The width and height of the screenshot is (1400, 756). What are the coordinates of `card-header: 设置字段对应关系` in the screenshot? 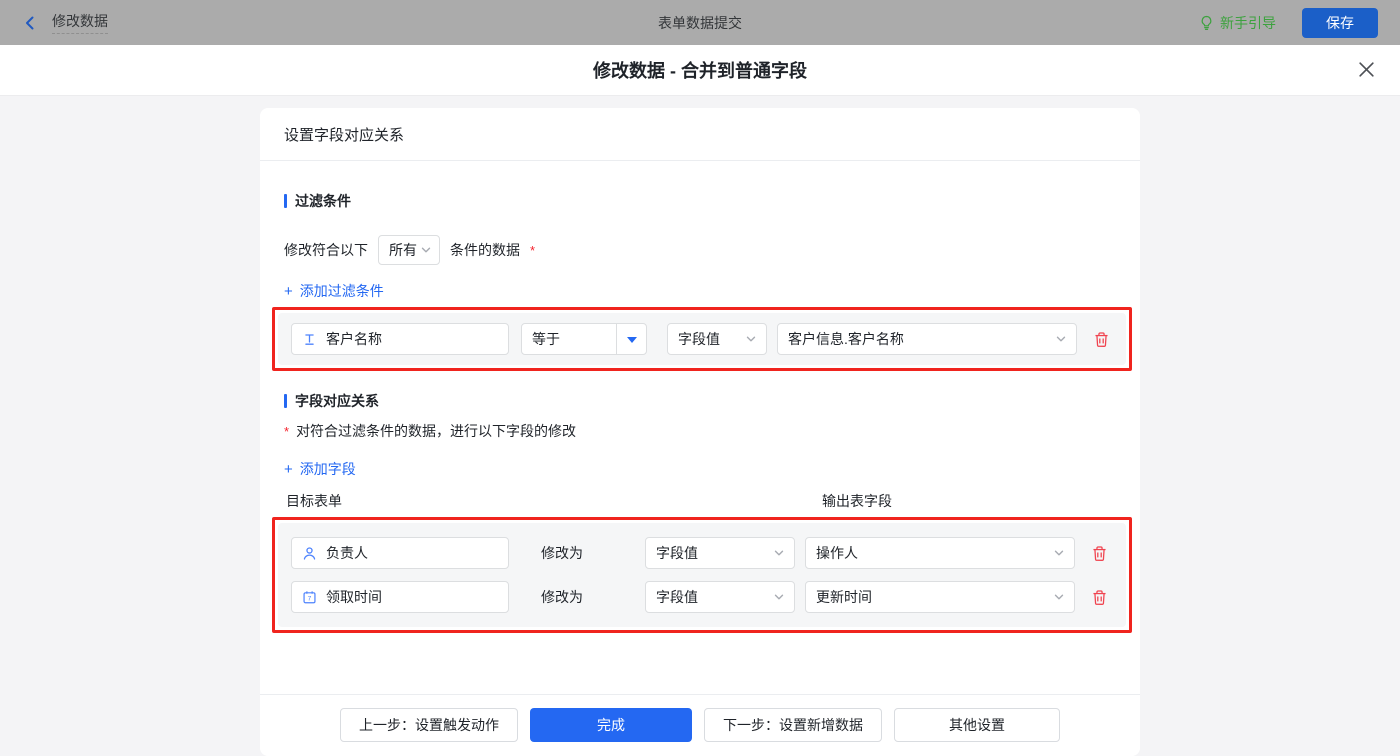 It's located at (700, 134).